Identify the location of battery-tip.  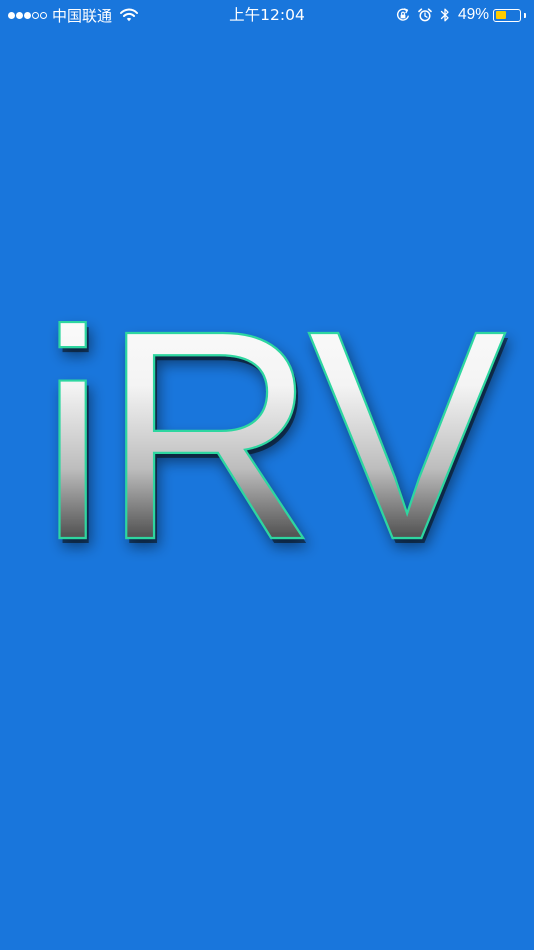
(525, 15).